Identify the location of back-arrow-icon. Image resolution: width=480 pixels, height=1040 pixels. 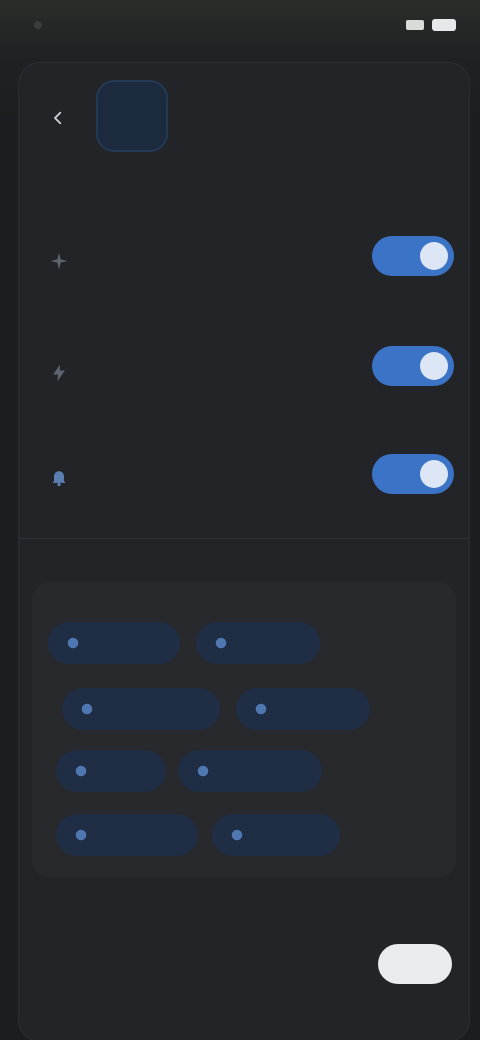
(58, 118).